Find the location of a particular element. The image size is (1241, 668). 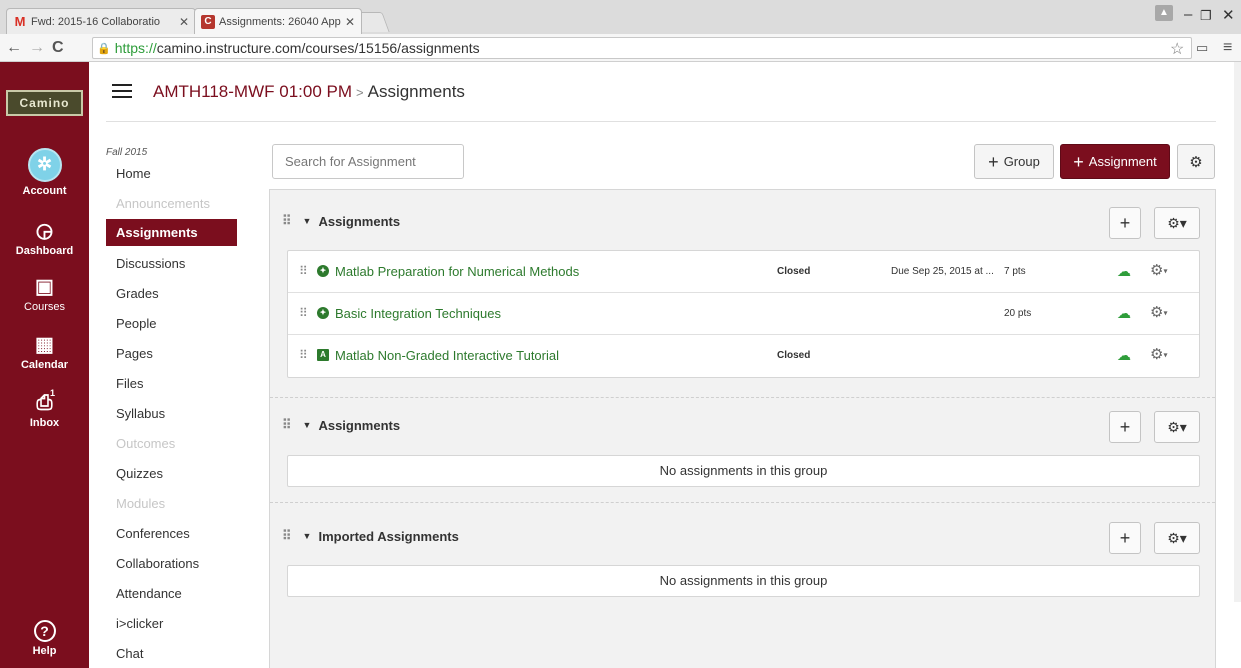

global-nav-courses: ▣ Courses is located at coordinates (44, 294).